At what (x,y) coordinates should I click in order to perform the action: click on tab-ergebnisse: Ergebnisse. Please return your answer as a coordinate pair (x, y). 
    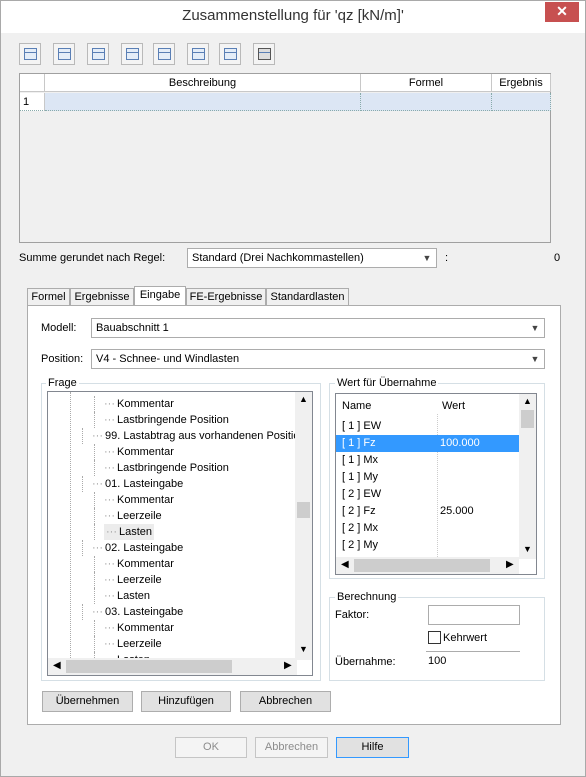
    Looking at the image, I should click on (102, 297).